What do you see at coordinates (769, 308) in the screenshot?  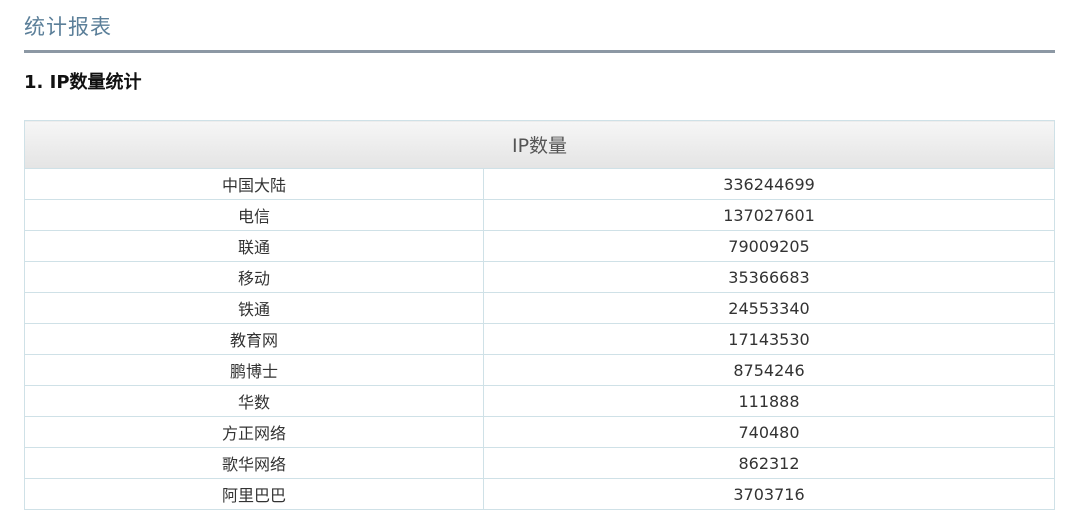 I see `row-value: 24553340` at bounding box center [769, 308].